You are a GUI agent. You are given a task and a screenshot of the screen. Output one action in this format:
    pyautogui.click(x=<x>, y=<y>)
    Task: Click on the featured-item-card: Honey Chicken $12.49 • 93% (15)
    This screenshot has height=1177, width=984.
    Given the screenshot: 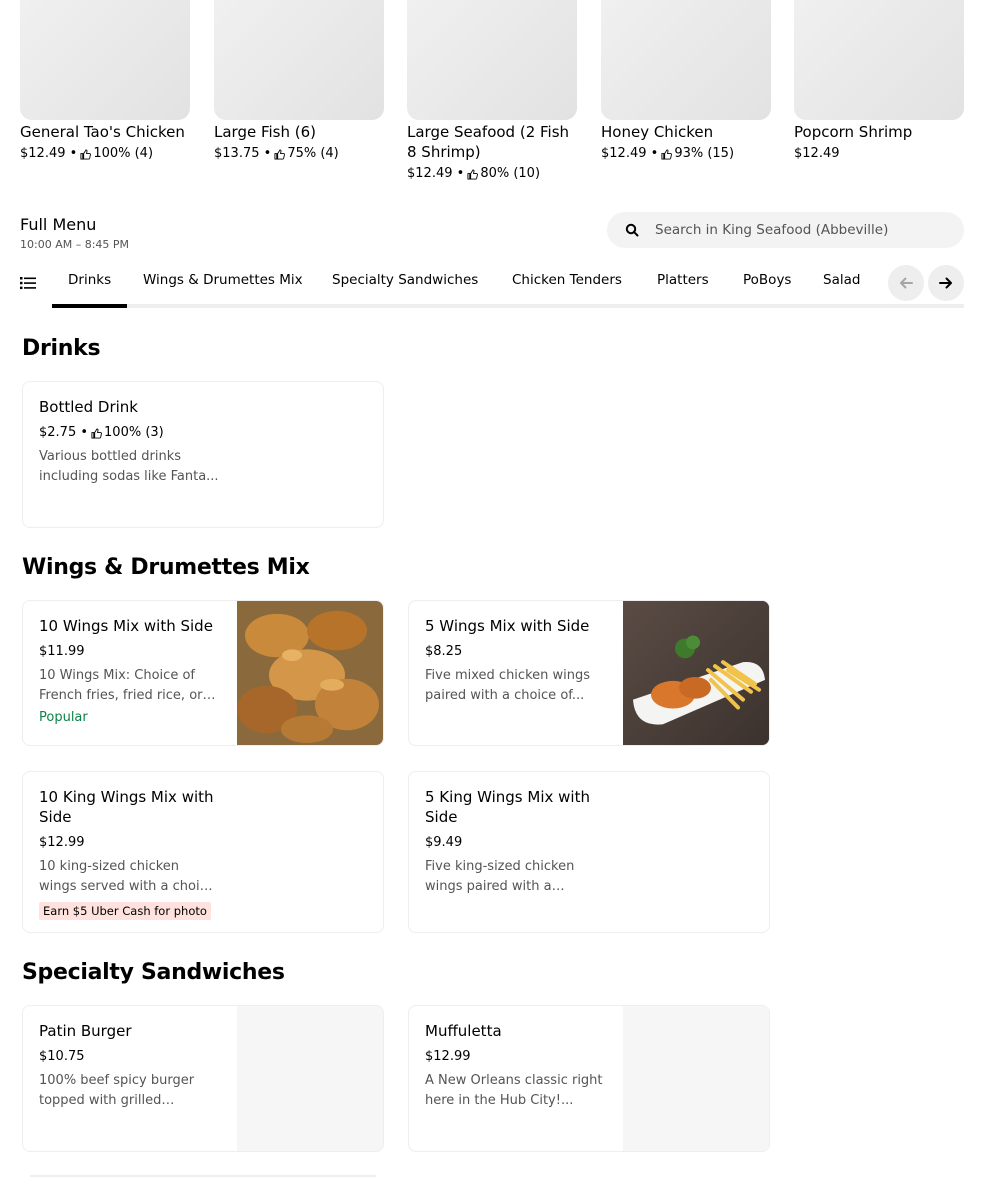 What is the action you would take?
    pyautogui.click(x=686, y=82)
    